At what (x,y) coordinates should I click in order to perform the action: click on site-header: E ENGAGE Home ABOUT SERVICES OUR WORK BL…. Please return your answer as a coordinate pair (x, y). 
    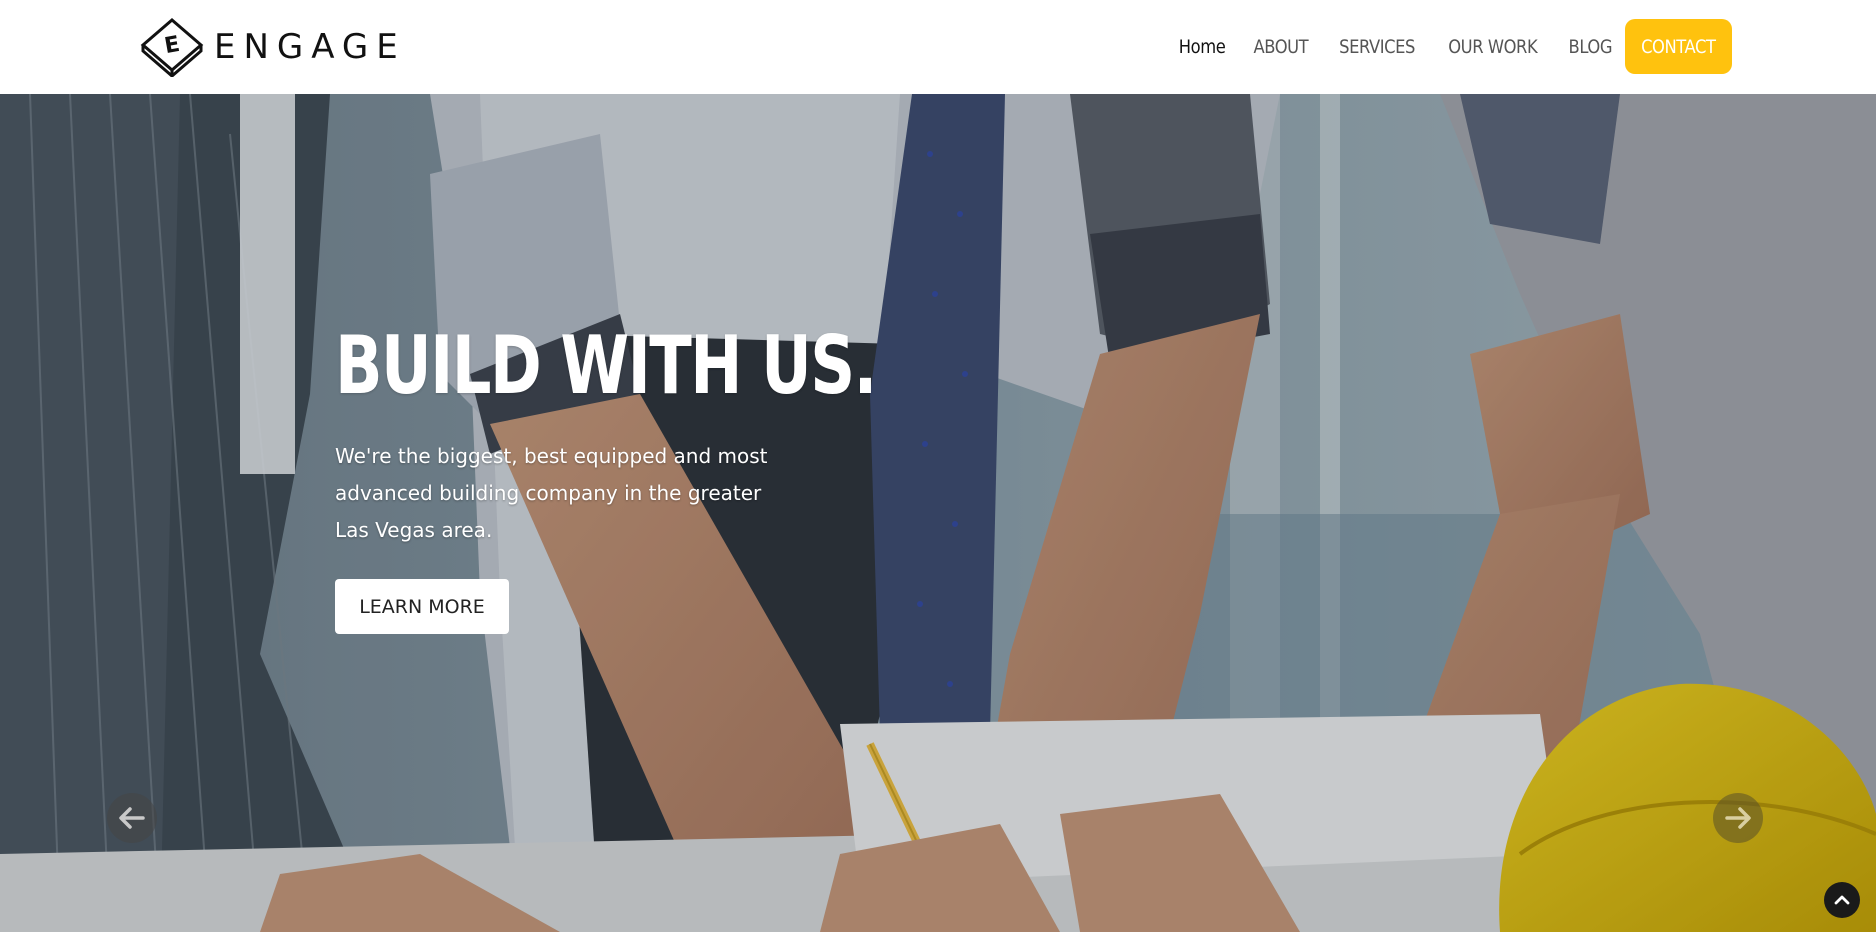
    Looking at the image, I should click on (938, 47).